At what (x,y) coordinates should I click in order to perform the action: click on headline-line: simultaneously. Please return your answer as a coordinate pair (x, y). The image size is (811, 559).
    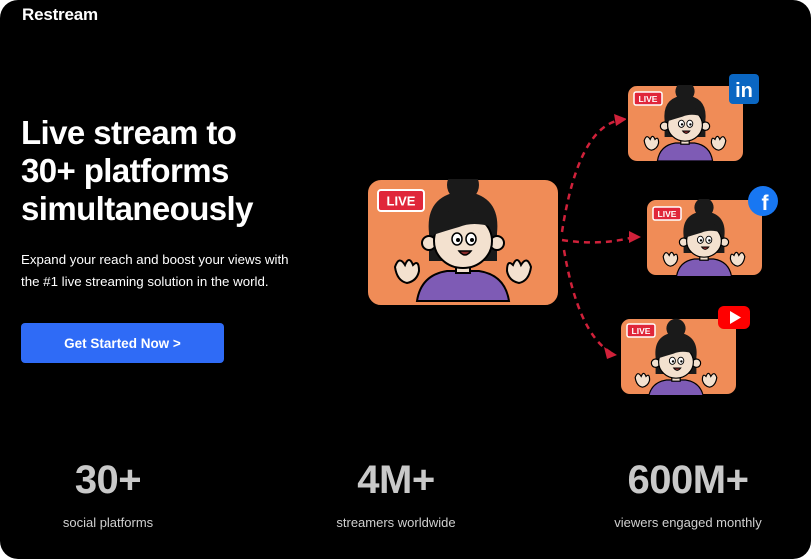
    Looking at the image, I should click on (137, 208).